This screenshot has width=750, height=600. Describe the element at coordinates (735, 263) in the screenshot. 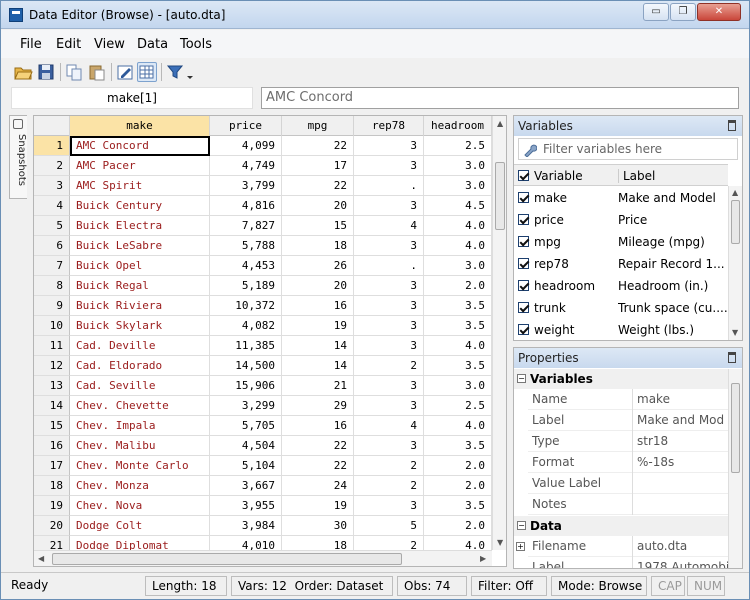

I see `variables-scrollbar: ▲ ▼` at that location.